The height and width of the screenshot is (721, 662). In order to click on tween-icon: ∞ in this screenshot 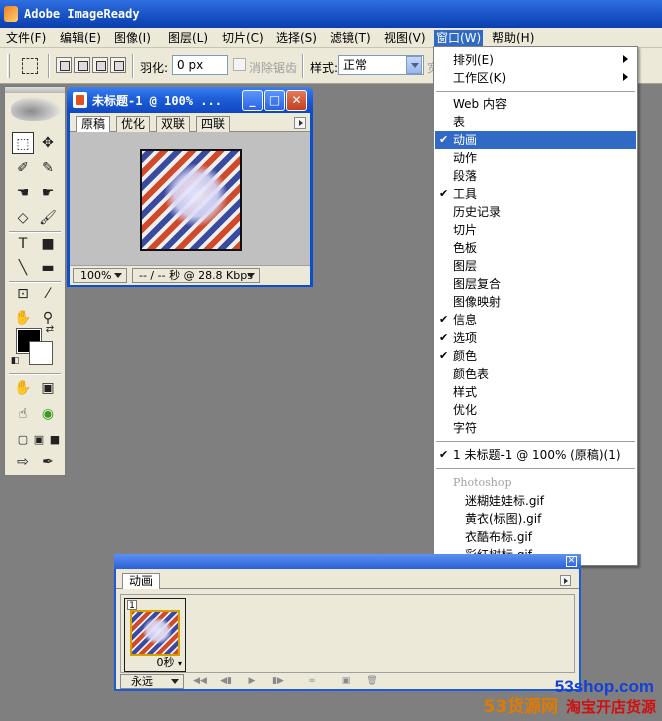, I will do `click(312, 681)`.